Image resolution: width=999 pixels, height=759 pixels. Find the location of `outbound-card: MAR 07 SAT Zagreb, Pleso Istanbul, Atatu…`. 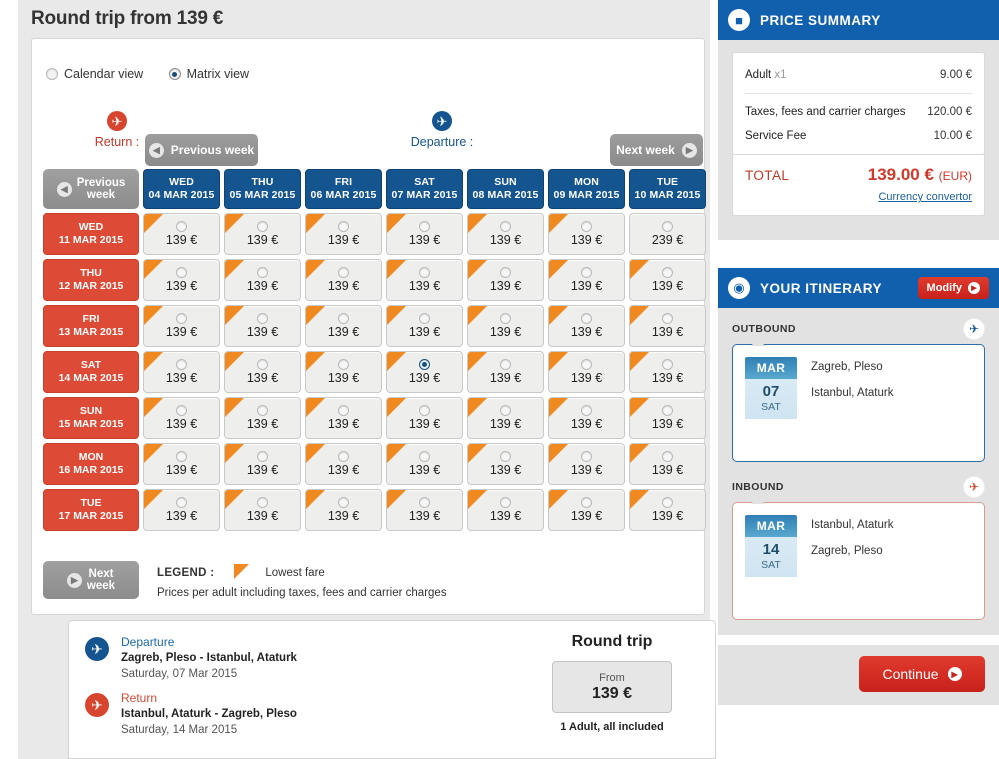

outbound-card: MAR 07 SAT Zagreb, Pleso Istanbul, Atatu… is located at coordinates (858, 400).